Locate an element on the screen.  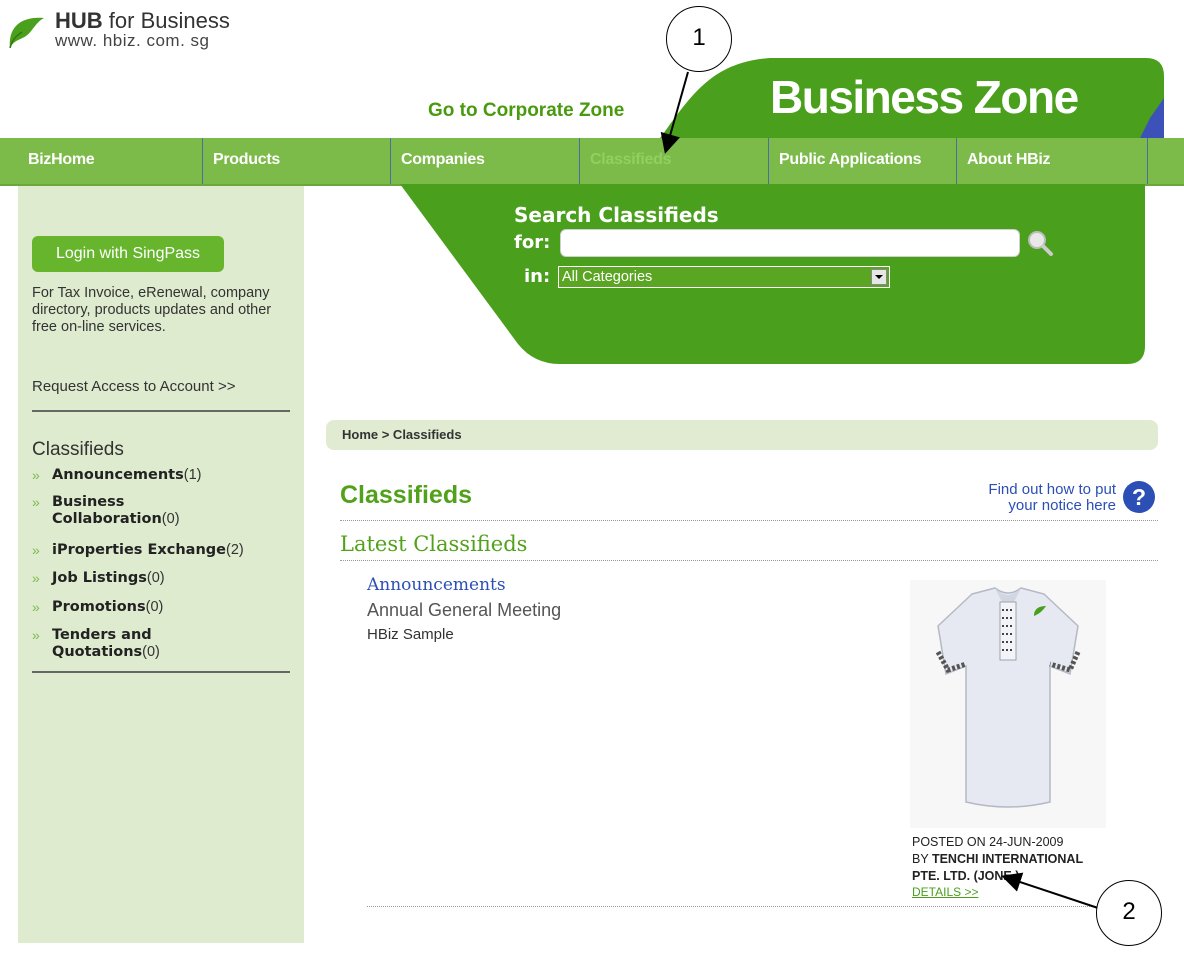
item-title: Annual General Meeting is located at coordinates (464, 610).